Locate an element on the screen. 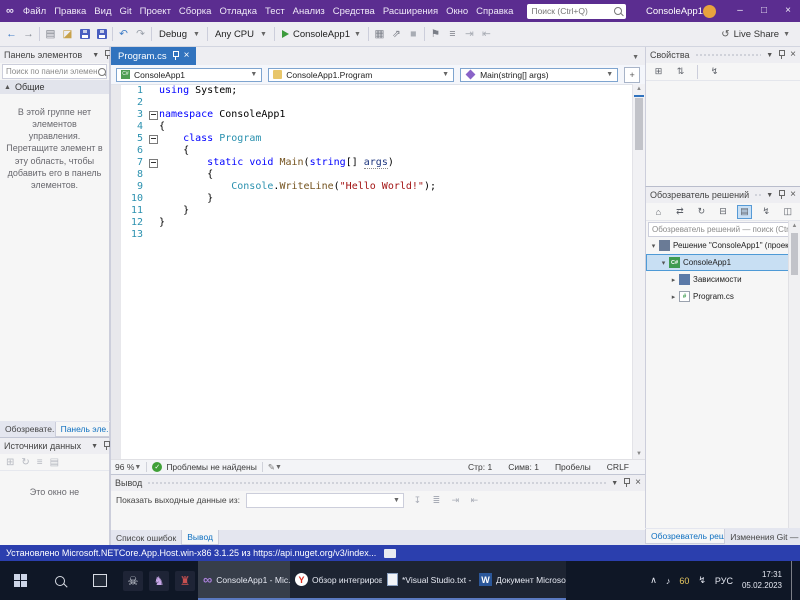 The image size is (800, 600). live-share-button: ↺ Live Share ▼ is located at coordinates (760, 34).